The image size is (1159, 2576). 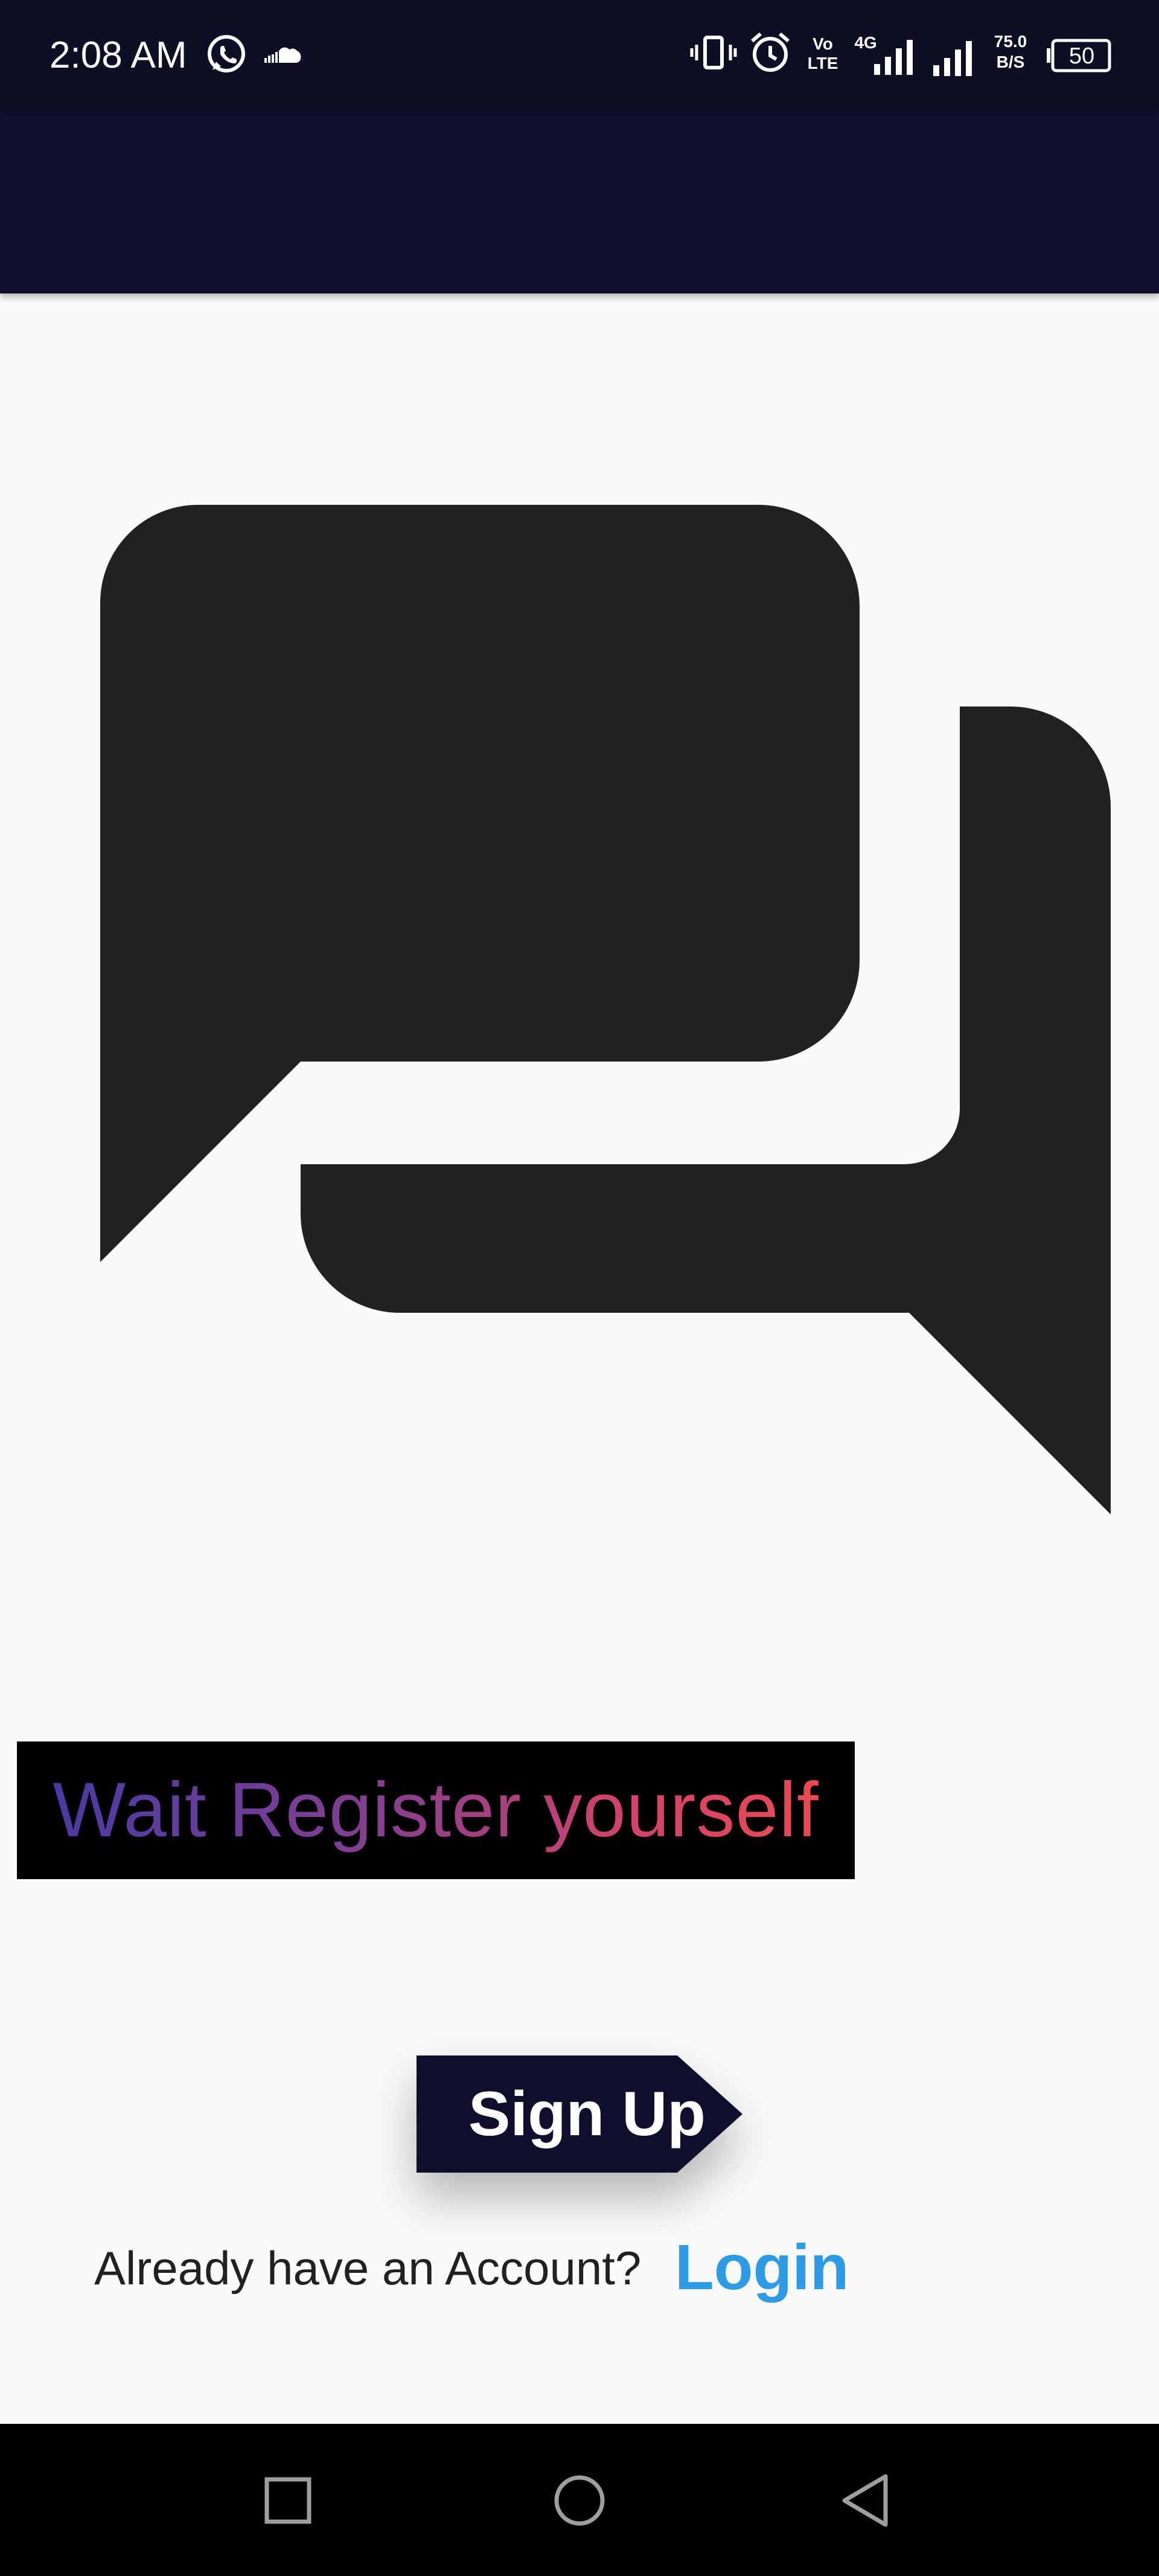 What do you see at coordinates (118, 55) in the screenshot?
I see `status-time: 2:08 AM` at bounding box center [118, 55].